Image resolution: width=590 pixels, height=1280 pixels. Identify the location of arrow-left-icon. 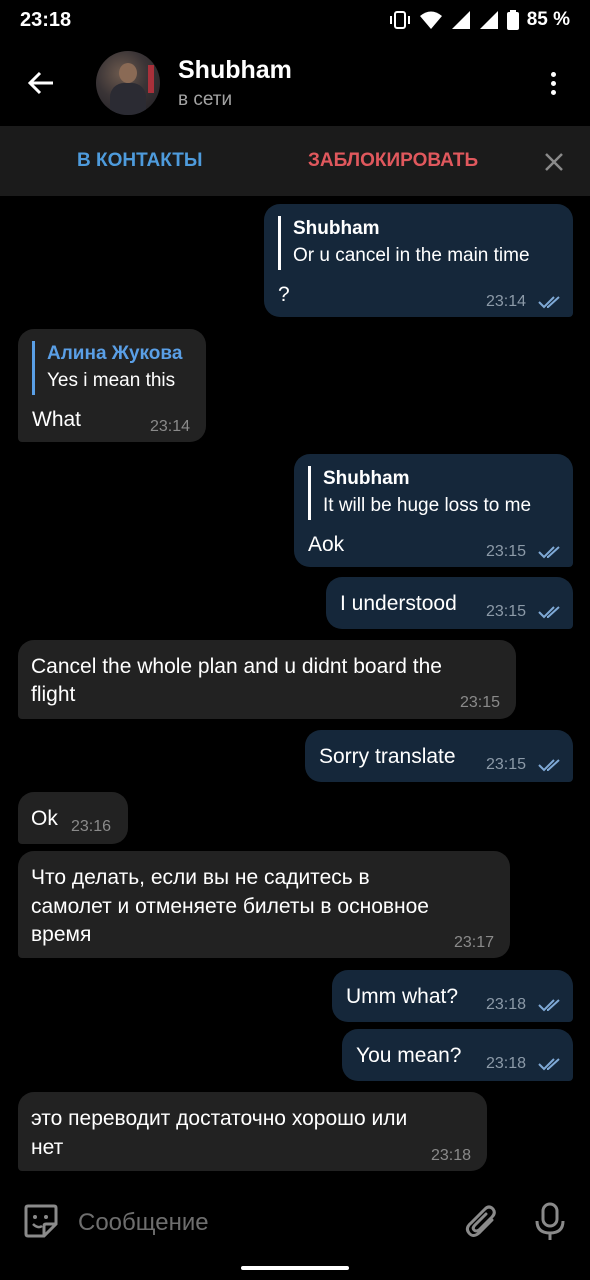
(40, 83).